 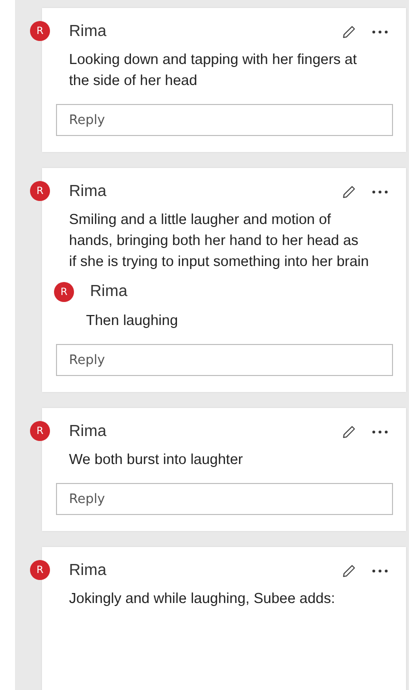 I want to click on comment-text: We both burst into laughter, so click(x=156, y=460).